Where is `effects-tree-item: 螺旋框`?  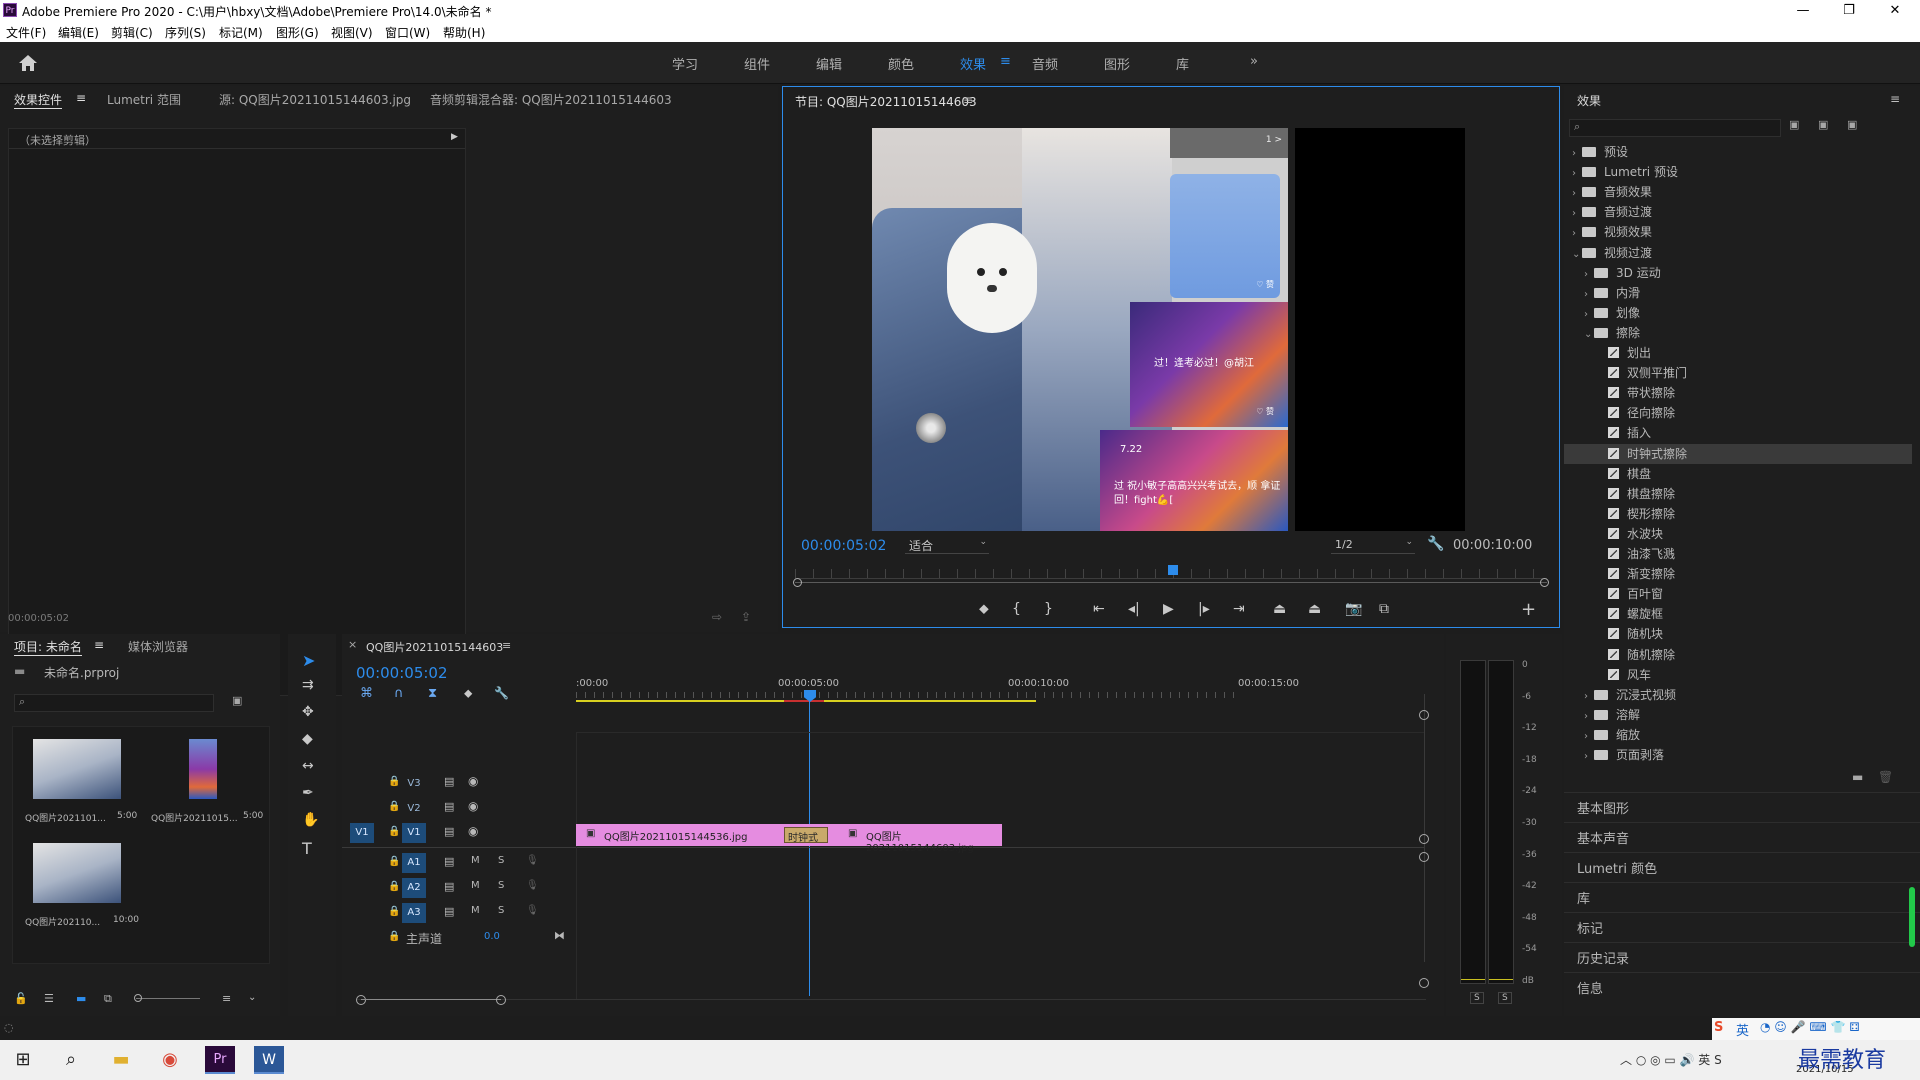
effects-tree-item: 螺旋框 is located at coordinates (1738, 614).